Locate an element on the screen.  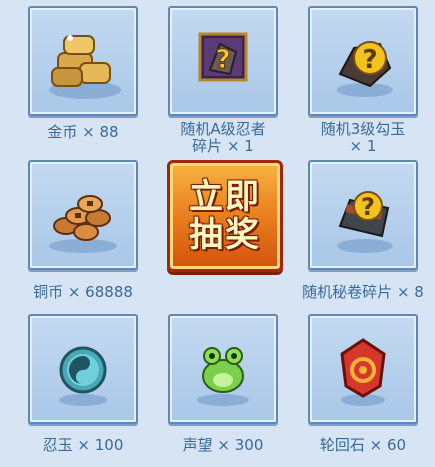
draw-button-line1: 立即 is located at coordinates (225, 197).